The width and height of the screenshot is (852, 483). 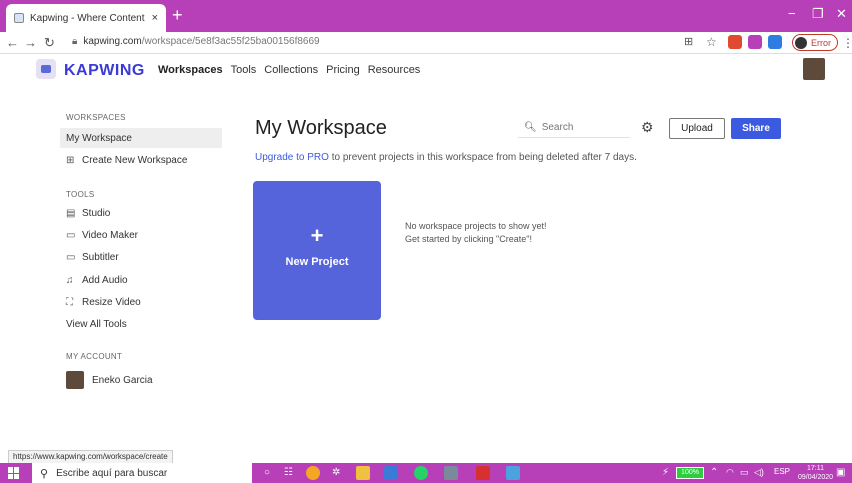 I want to click on tools-section-label: TOOLS, so click(x=80, y=194).